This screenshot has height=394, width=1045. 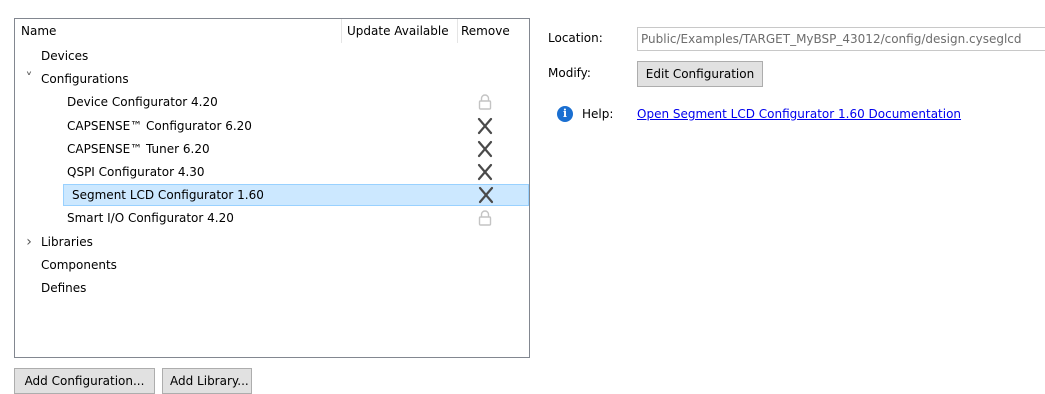 What do you see at coordinates (79, 264) in the screenshot?
I see `tree-item-label: Components` at bounding box center [79, 264].